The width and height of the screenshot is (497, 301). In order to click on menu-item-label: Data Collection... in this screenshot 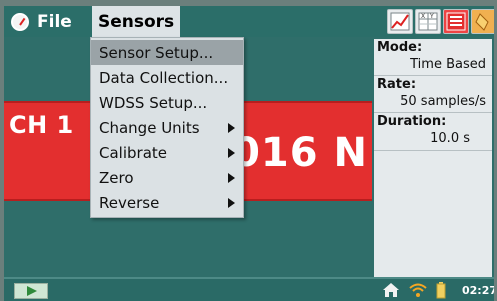, I will do `click(164, 77)`.